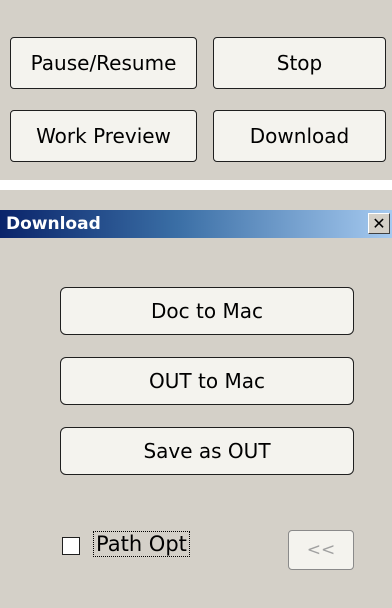 The image size is (392, 608). What do you see at coordinates (53, 224) in the screenshot?
I see `dialog-title: Download` at bounding box center [53, 224].